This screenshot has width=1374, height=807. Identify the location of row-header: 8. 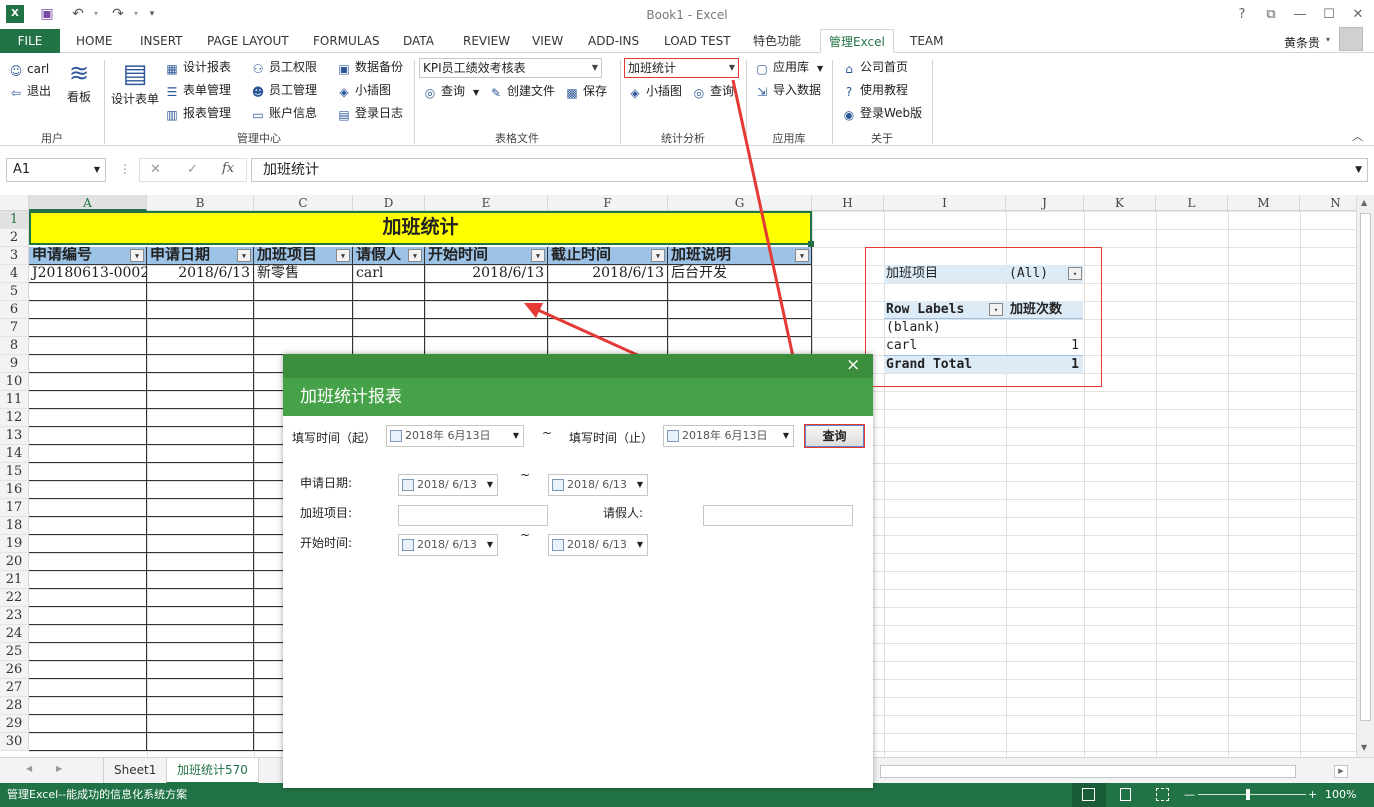
(14, 346).